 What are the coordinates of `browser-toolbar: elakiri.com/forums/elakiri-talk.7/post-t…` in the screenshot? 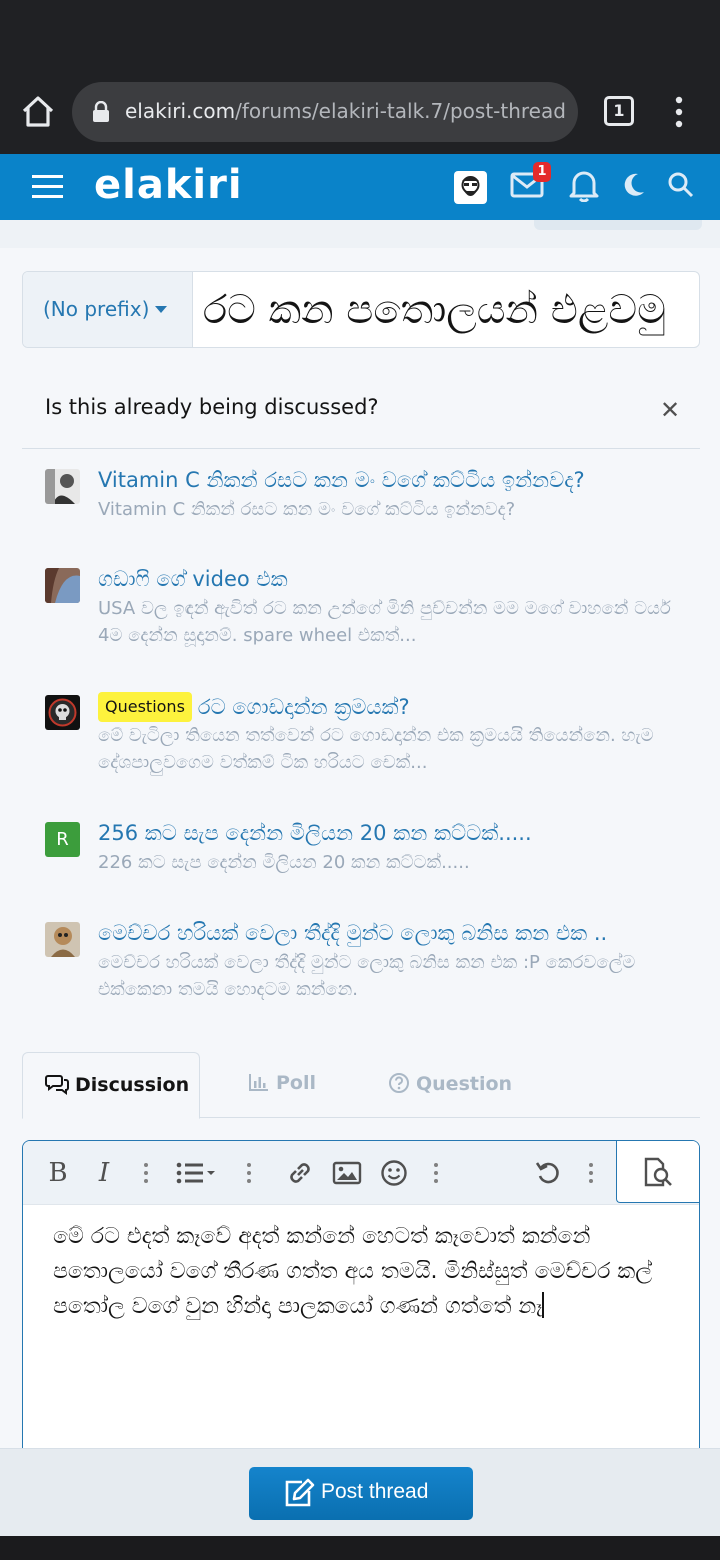 It's located at (360, 113).